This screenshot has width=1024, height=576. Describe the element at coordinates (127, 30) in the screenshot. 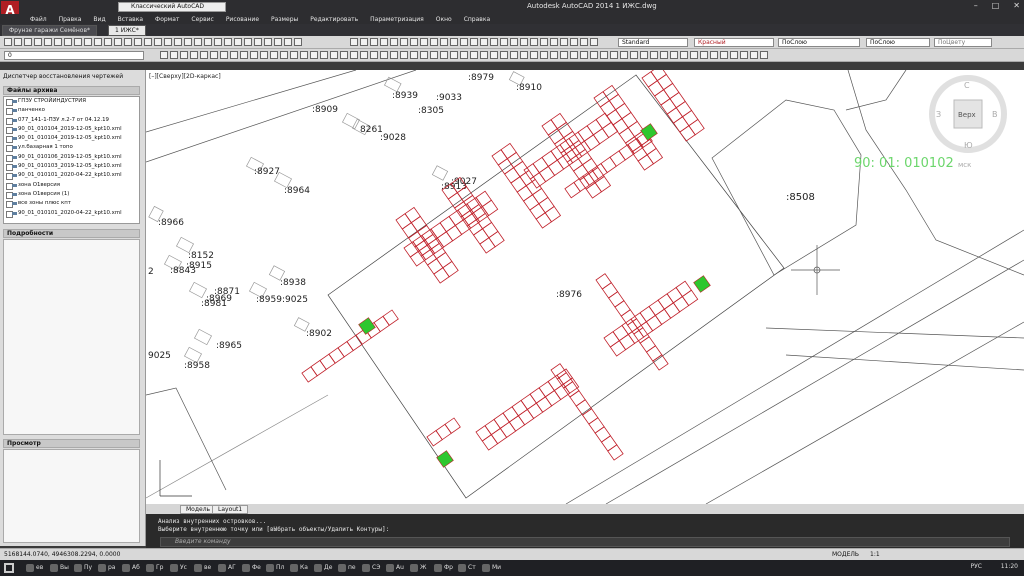

I see `tab-izhs: 1 ИЖС*` at that location.